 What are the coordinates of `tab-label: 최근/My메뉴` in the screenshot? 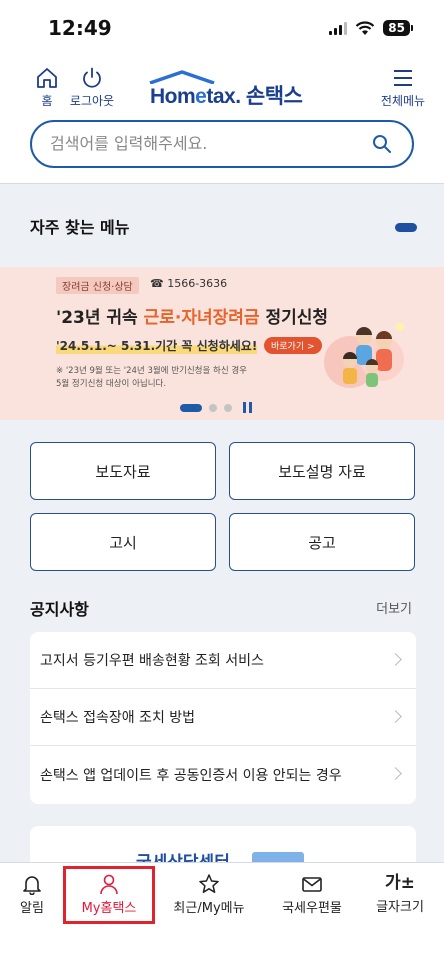 It's located at (209, 908).